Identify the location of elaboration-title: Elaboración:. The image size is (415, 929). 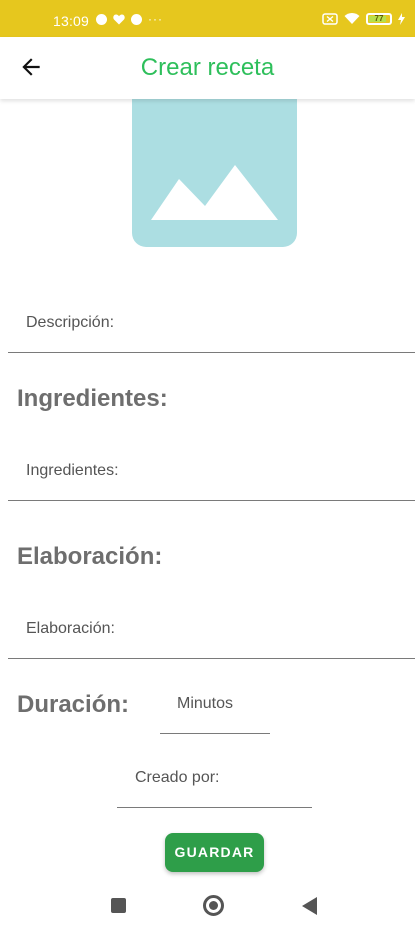
(90, 556).